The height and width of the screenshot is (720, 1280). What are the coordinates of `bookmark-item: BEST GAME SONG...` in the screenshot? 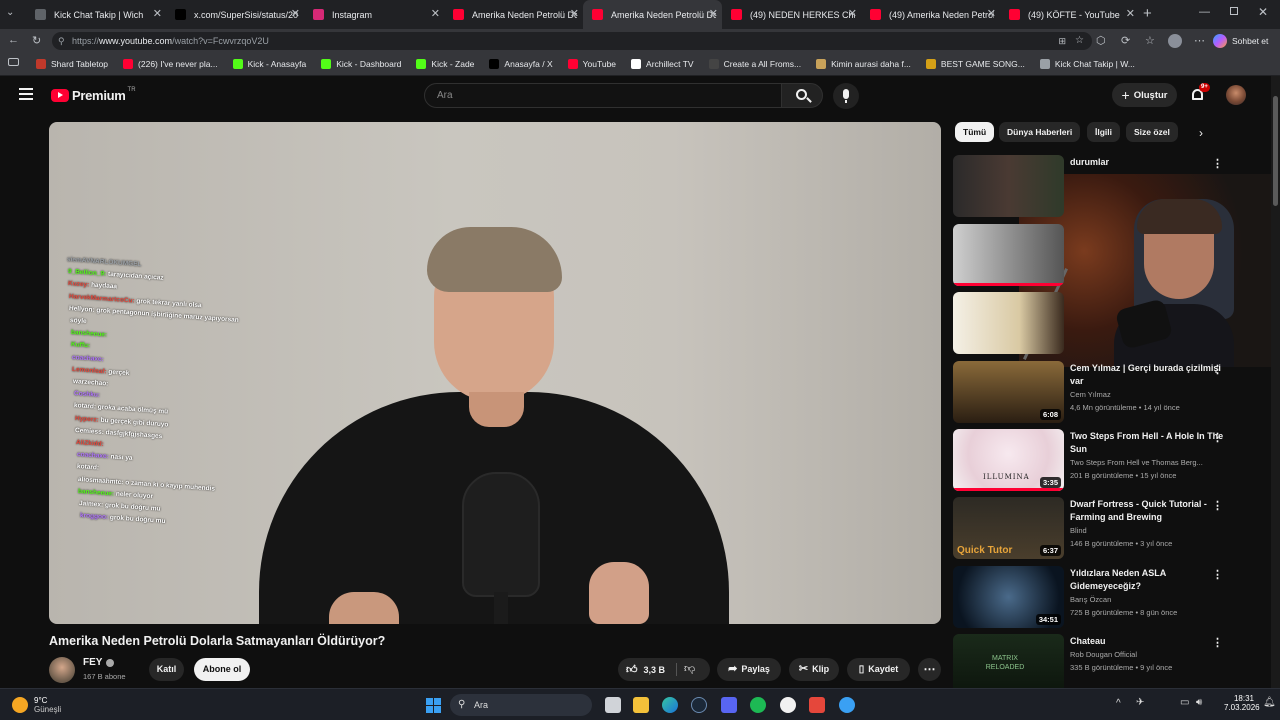 It's located at (975, 64).